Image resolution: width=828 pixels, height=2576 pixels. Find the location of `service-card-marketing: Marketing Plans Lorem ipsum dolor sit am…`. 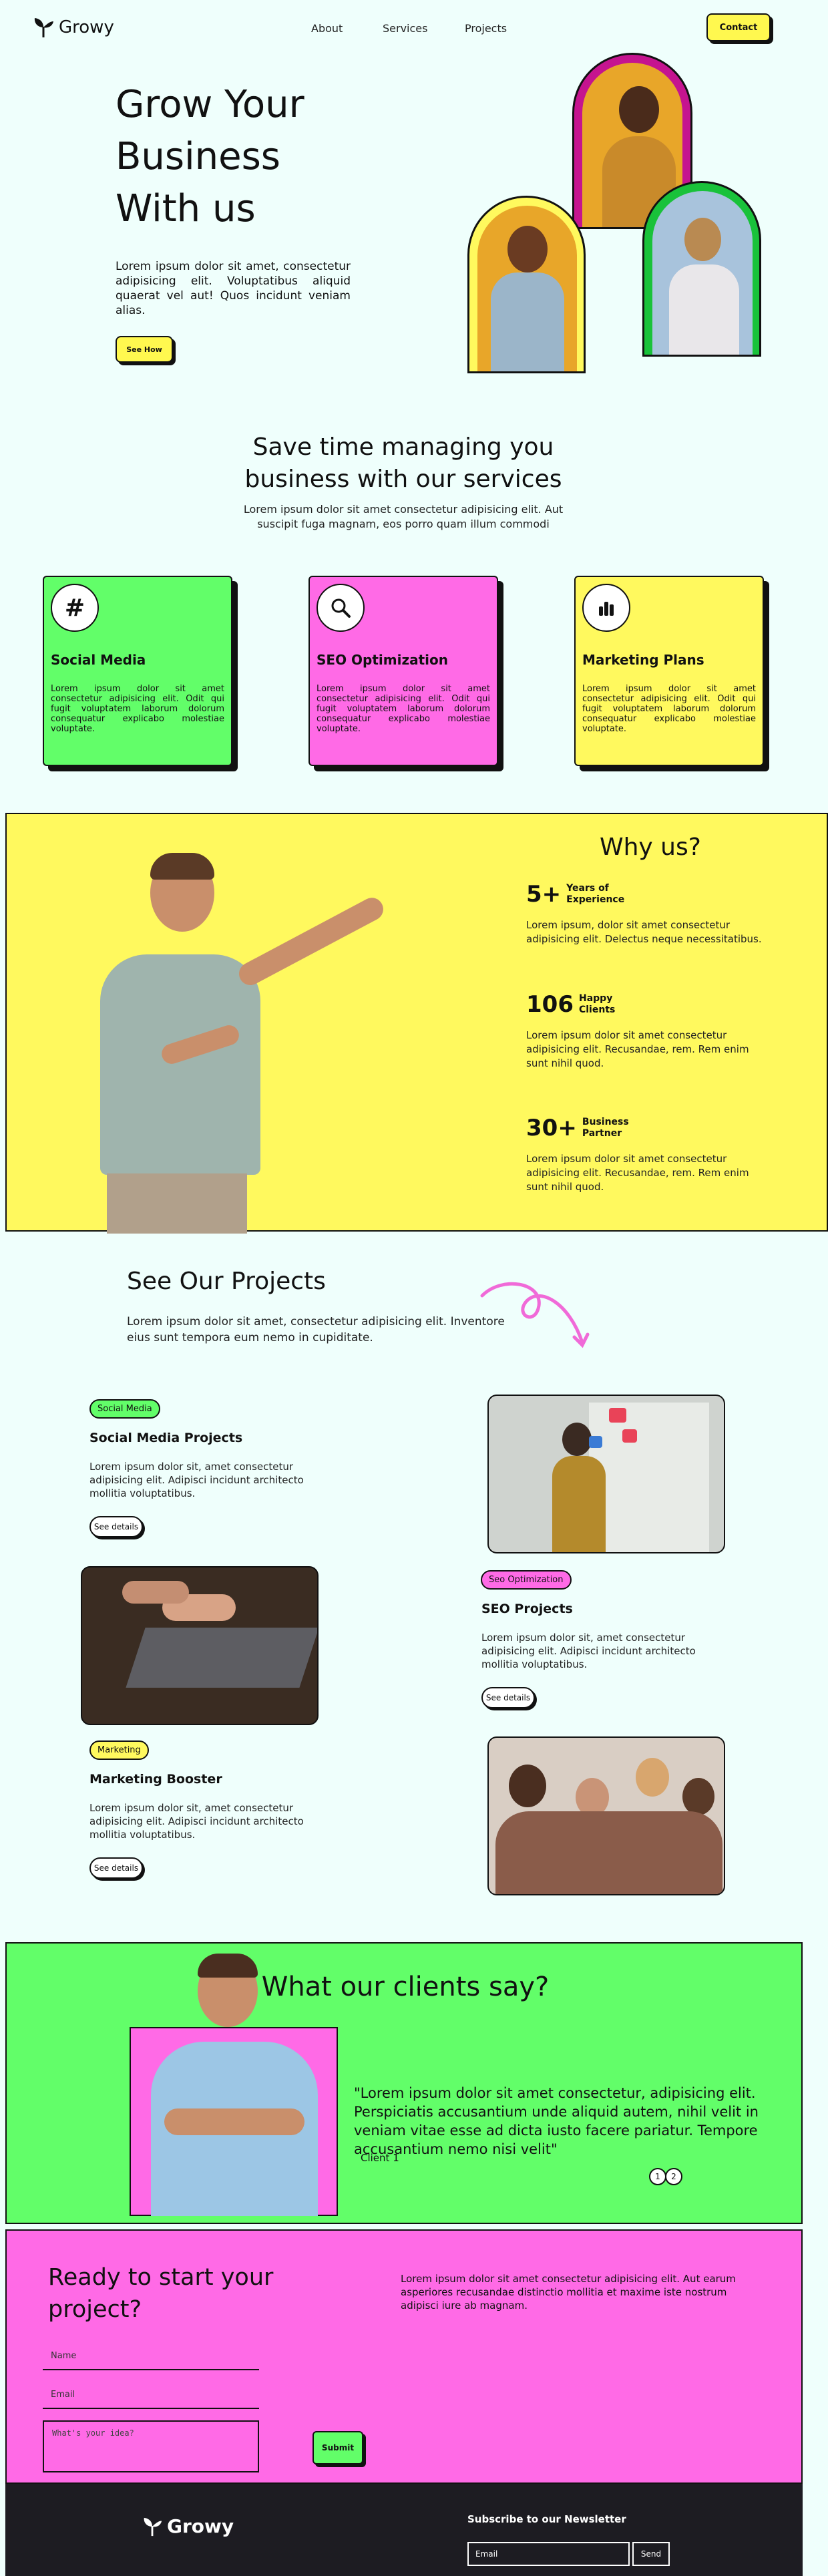

service-card-marketing: Marketing Plans Lorem ipsum dolor sit am… is located at coordinates (669, 671).